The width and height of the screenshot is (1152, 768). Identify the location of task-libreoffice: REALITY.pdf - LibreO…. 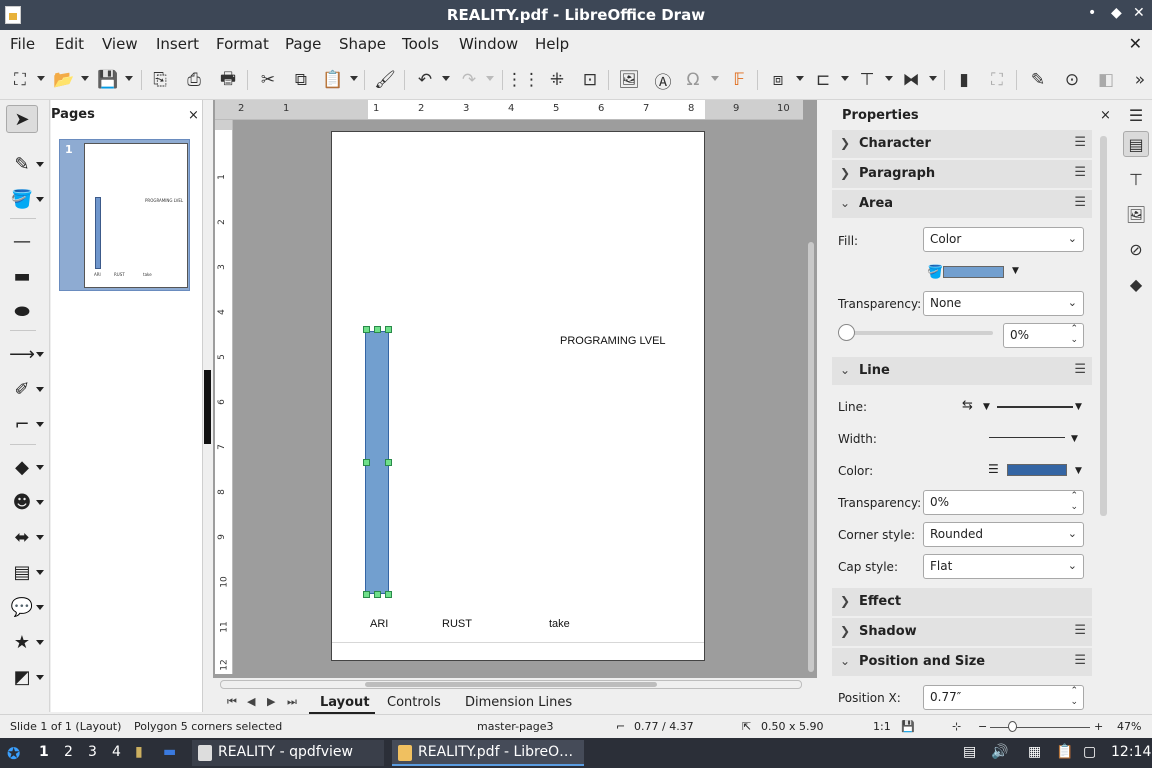
(488, 753).